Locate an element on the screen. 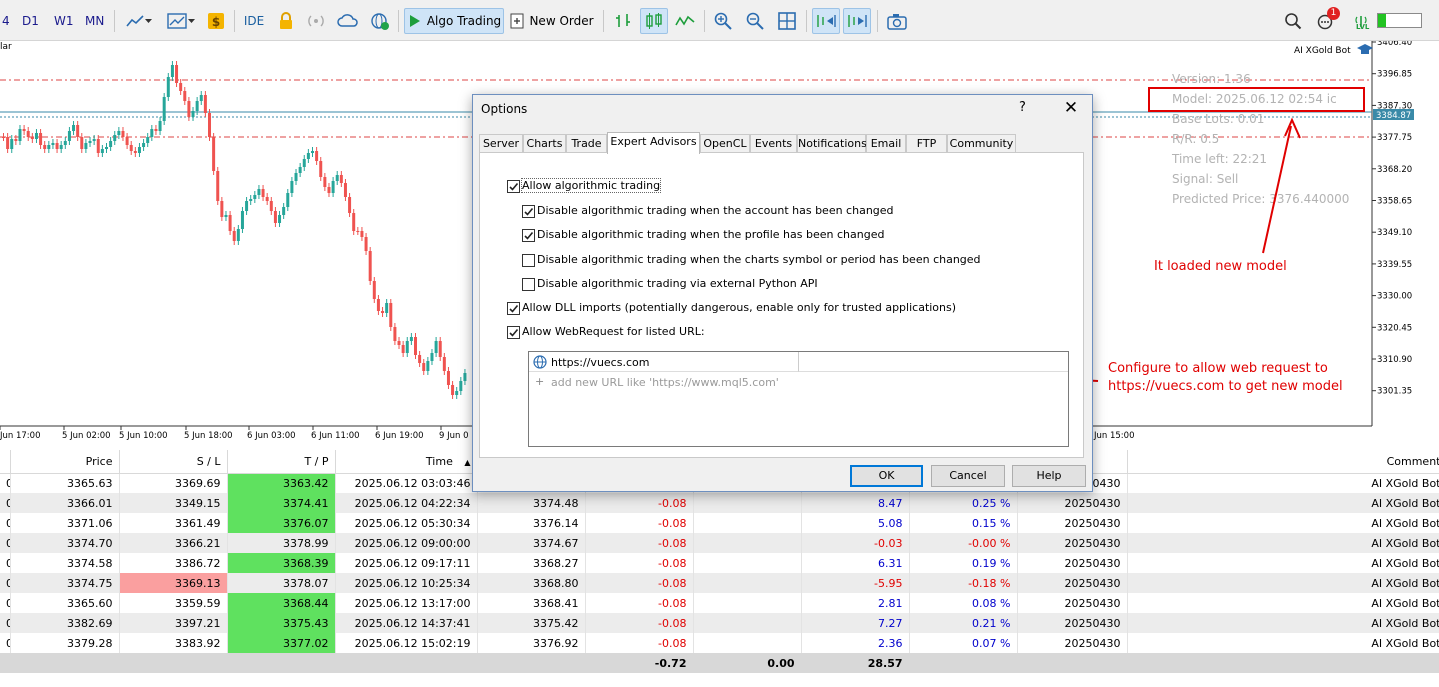 The height and width of the screenshot is (687, 1439). tab-events: Events is located at coordinates (773, 143).